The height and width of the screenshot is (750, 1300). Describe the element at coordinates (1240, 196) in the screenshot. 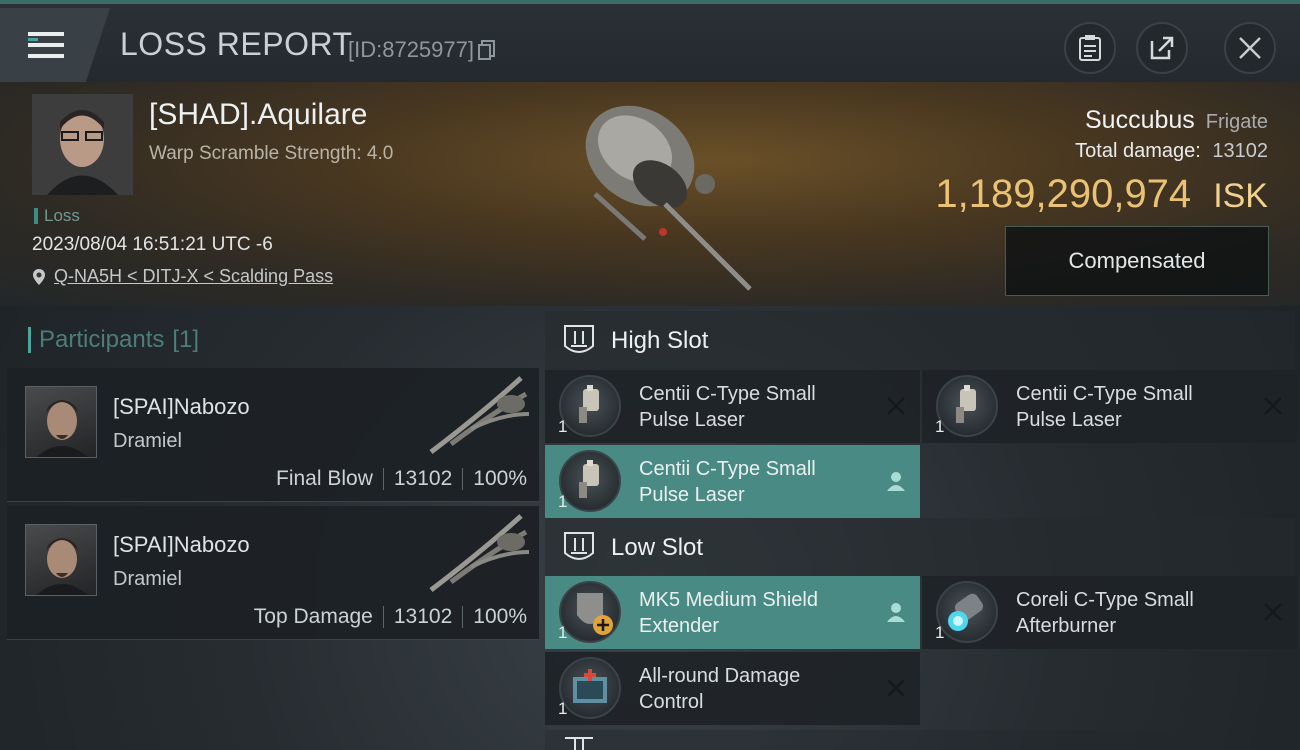

I see `isk-unit: ISK` at that location.